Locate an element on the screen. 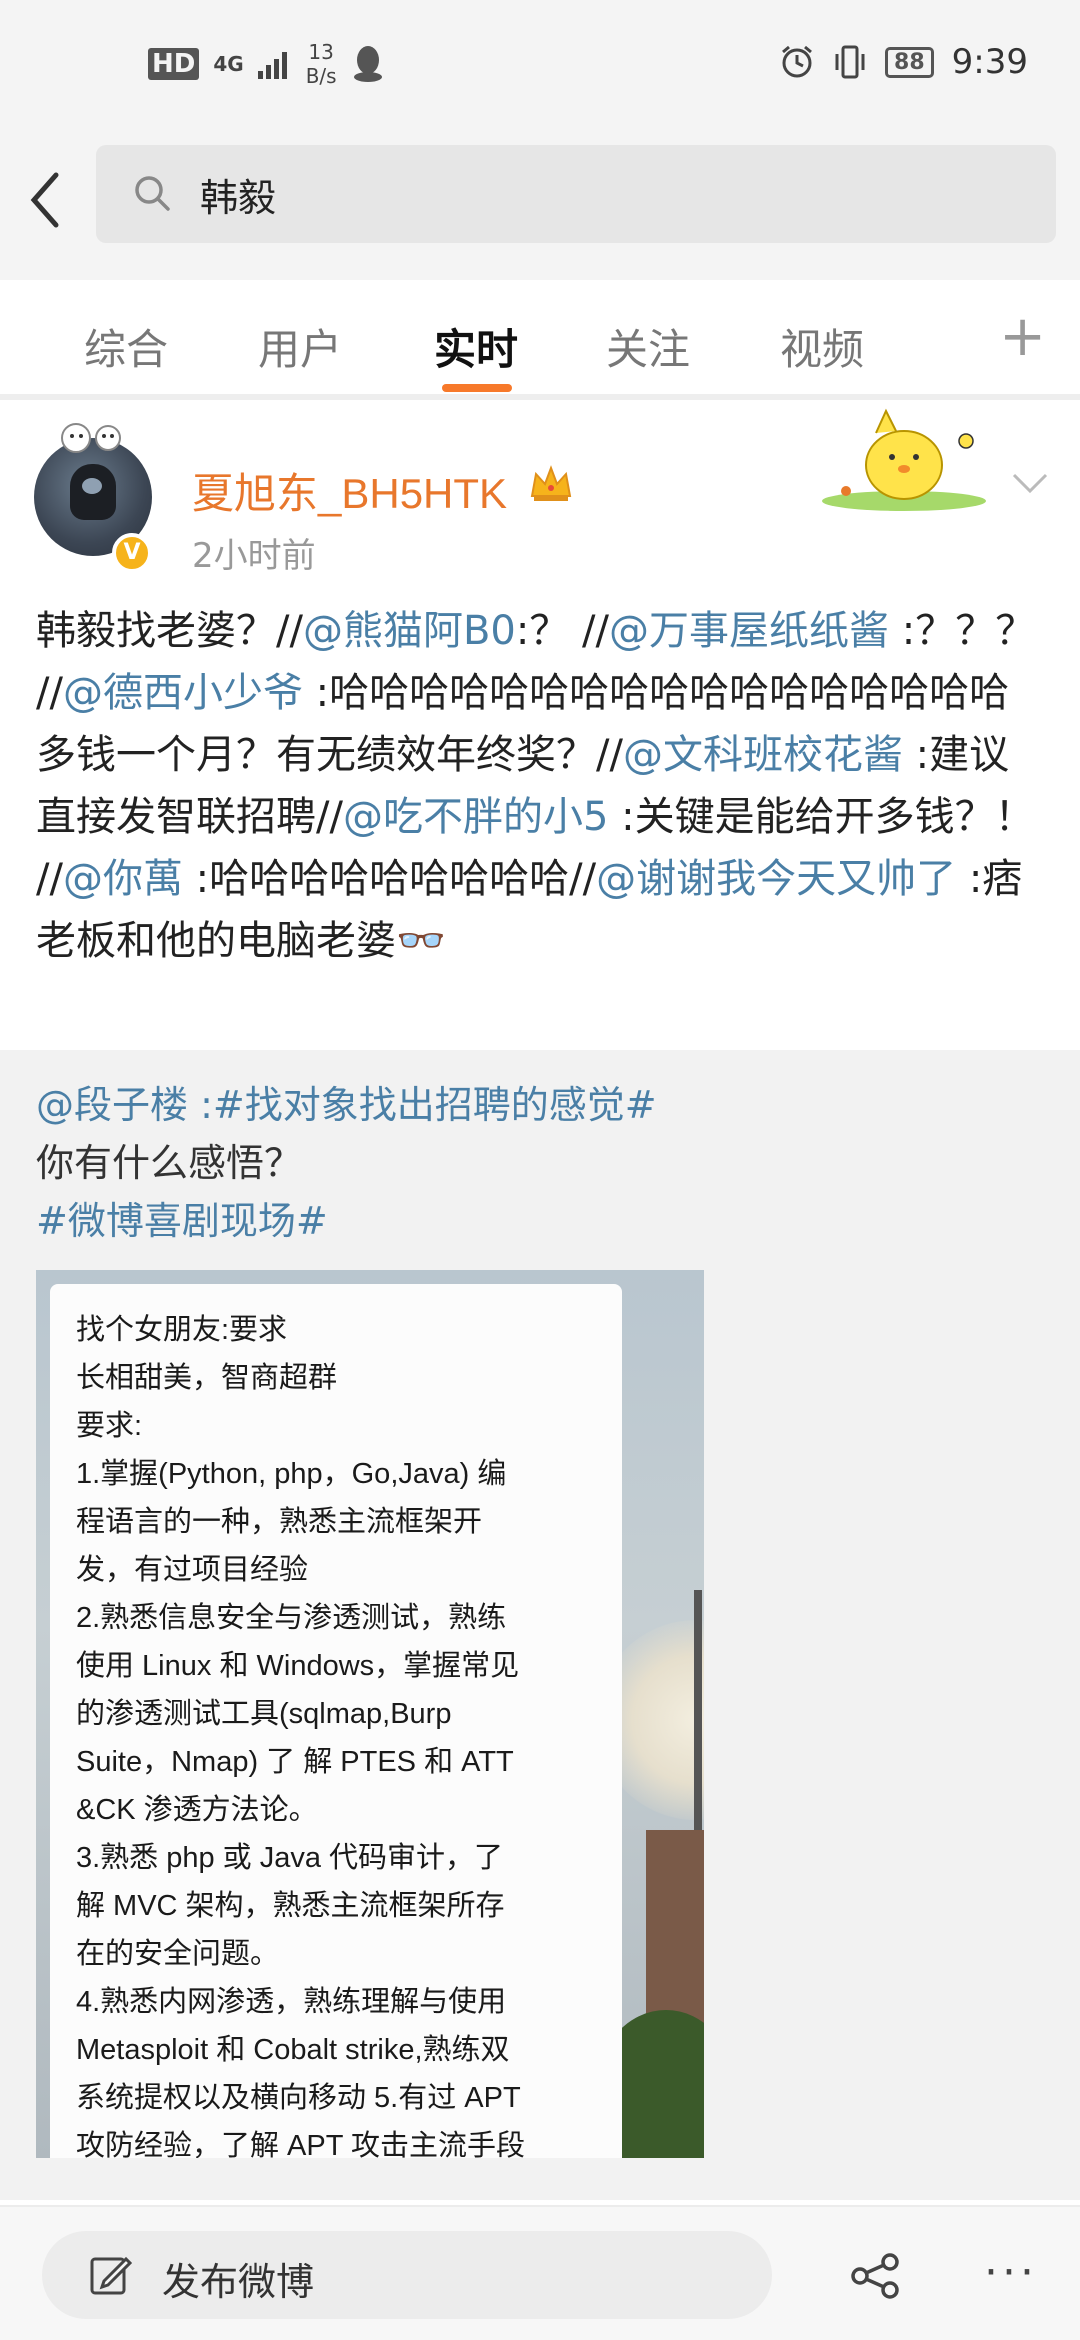 Image resolution: width=1080 pixels, height=2340 pixels. avatar-hand-graphic is located at coordinates (93, 492).